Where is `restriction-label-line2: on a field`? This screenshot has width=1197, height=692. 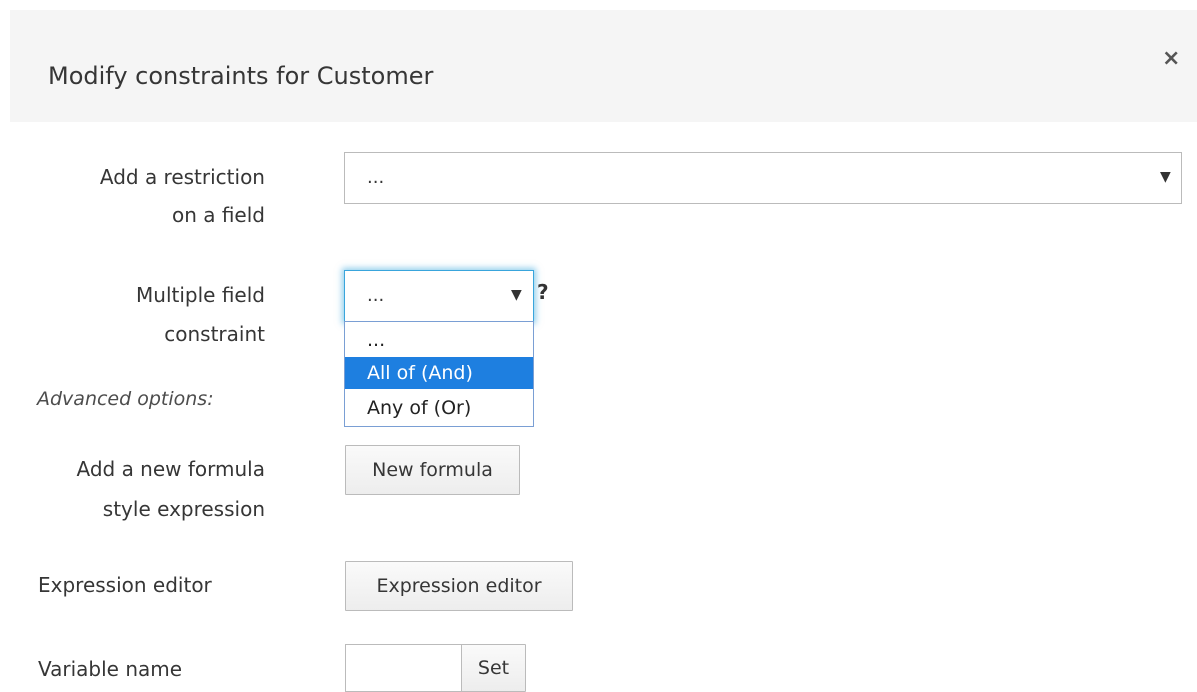
restriction-label-line2: on a field is located at coordinates (218, 215).